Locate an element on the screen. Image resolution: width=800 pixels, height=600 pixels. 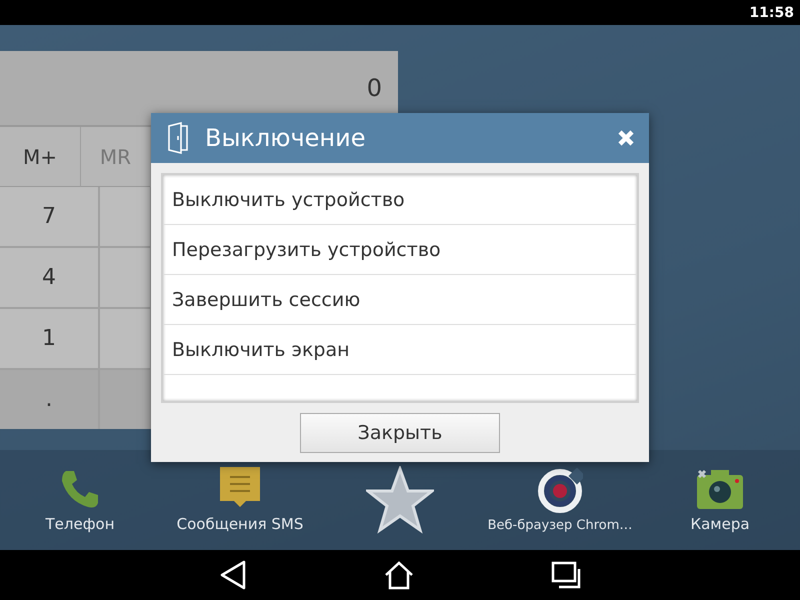
clock: 11:58 is located at coordinates (771, 12).